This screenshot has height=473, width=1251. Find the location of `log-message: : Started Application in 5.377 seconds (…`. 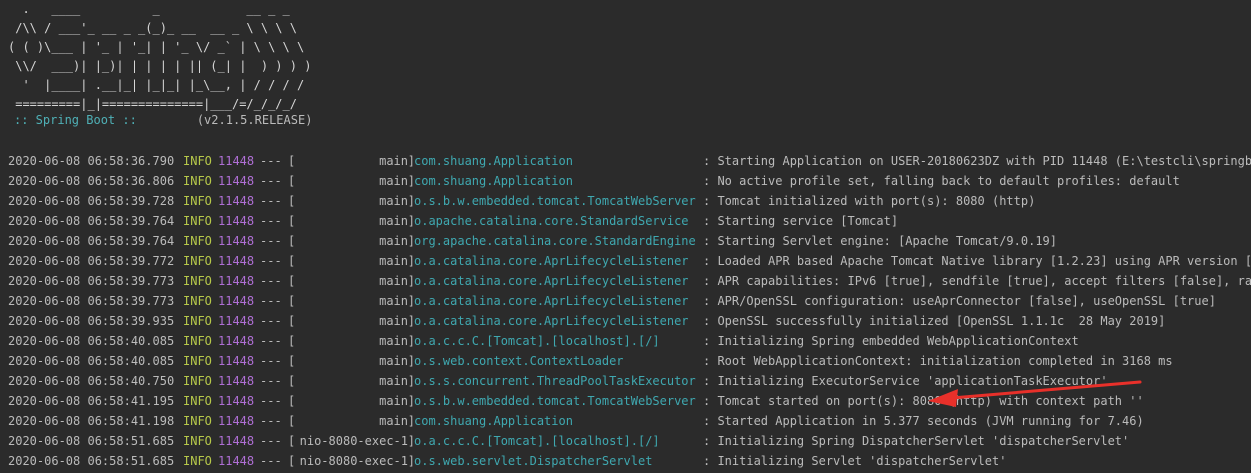

log-message: : Started Application in 5.377 seconds (… is located at coordinates (923, 421).